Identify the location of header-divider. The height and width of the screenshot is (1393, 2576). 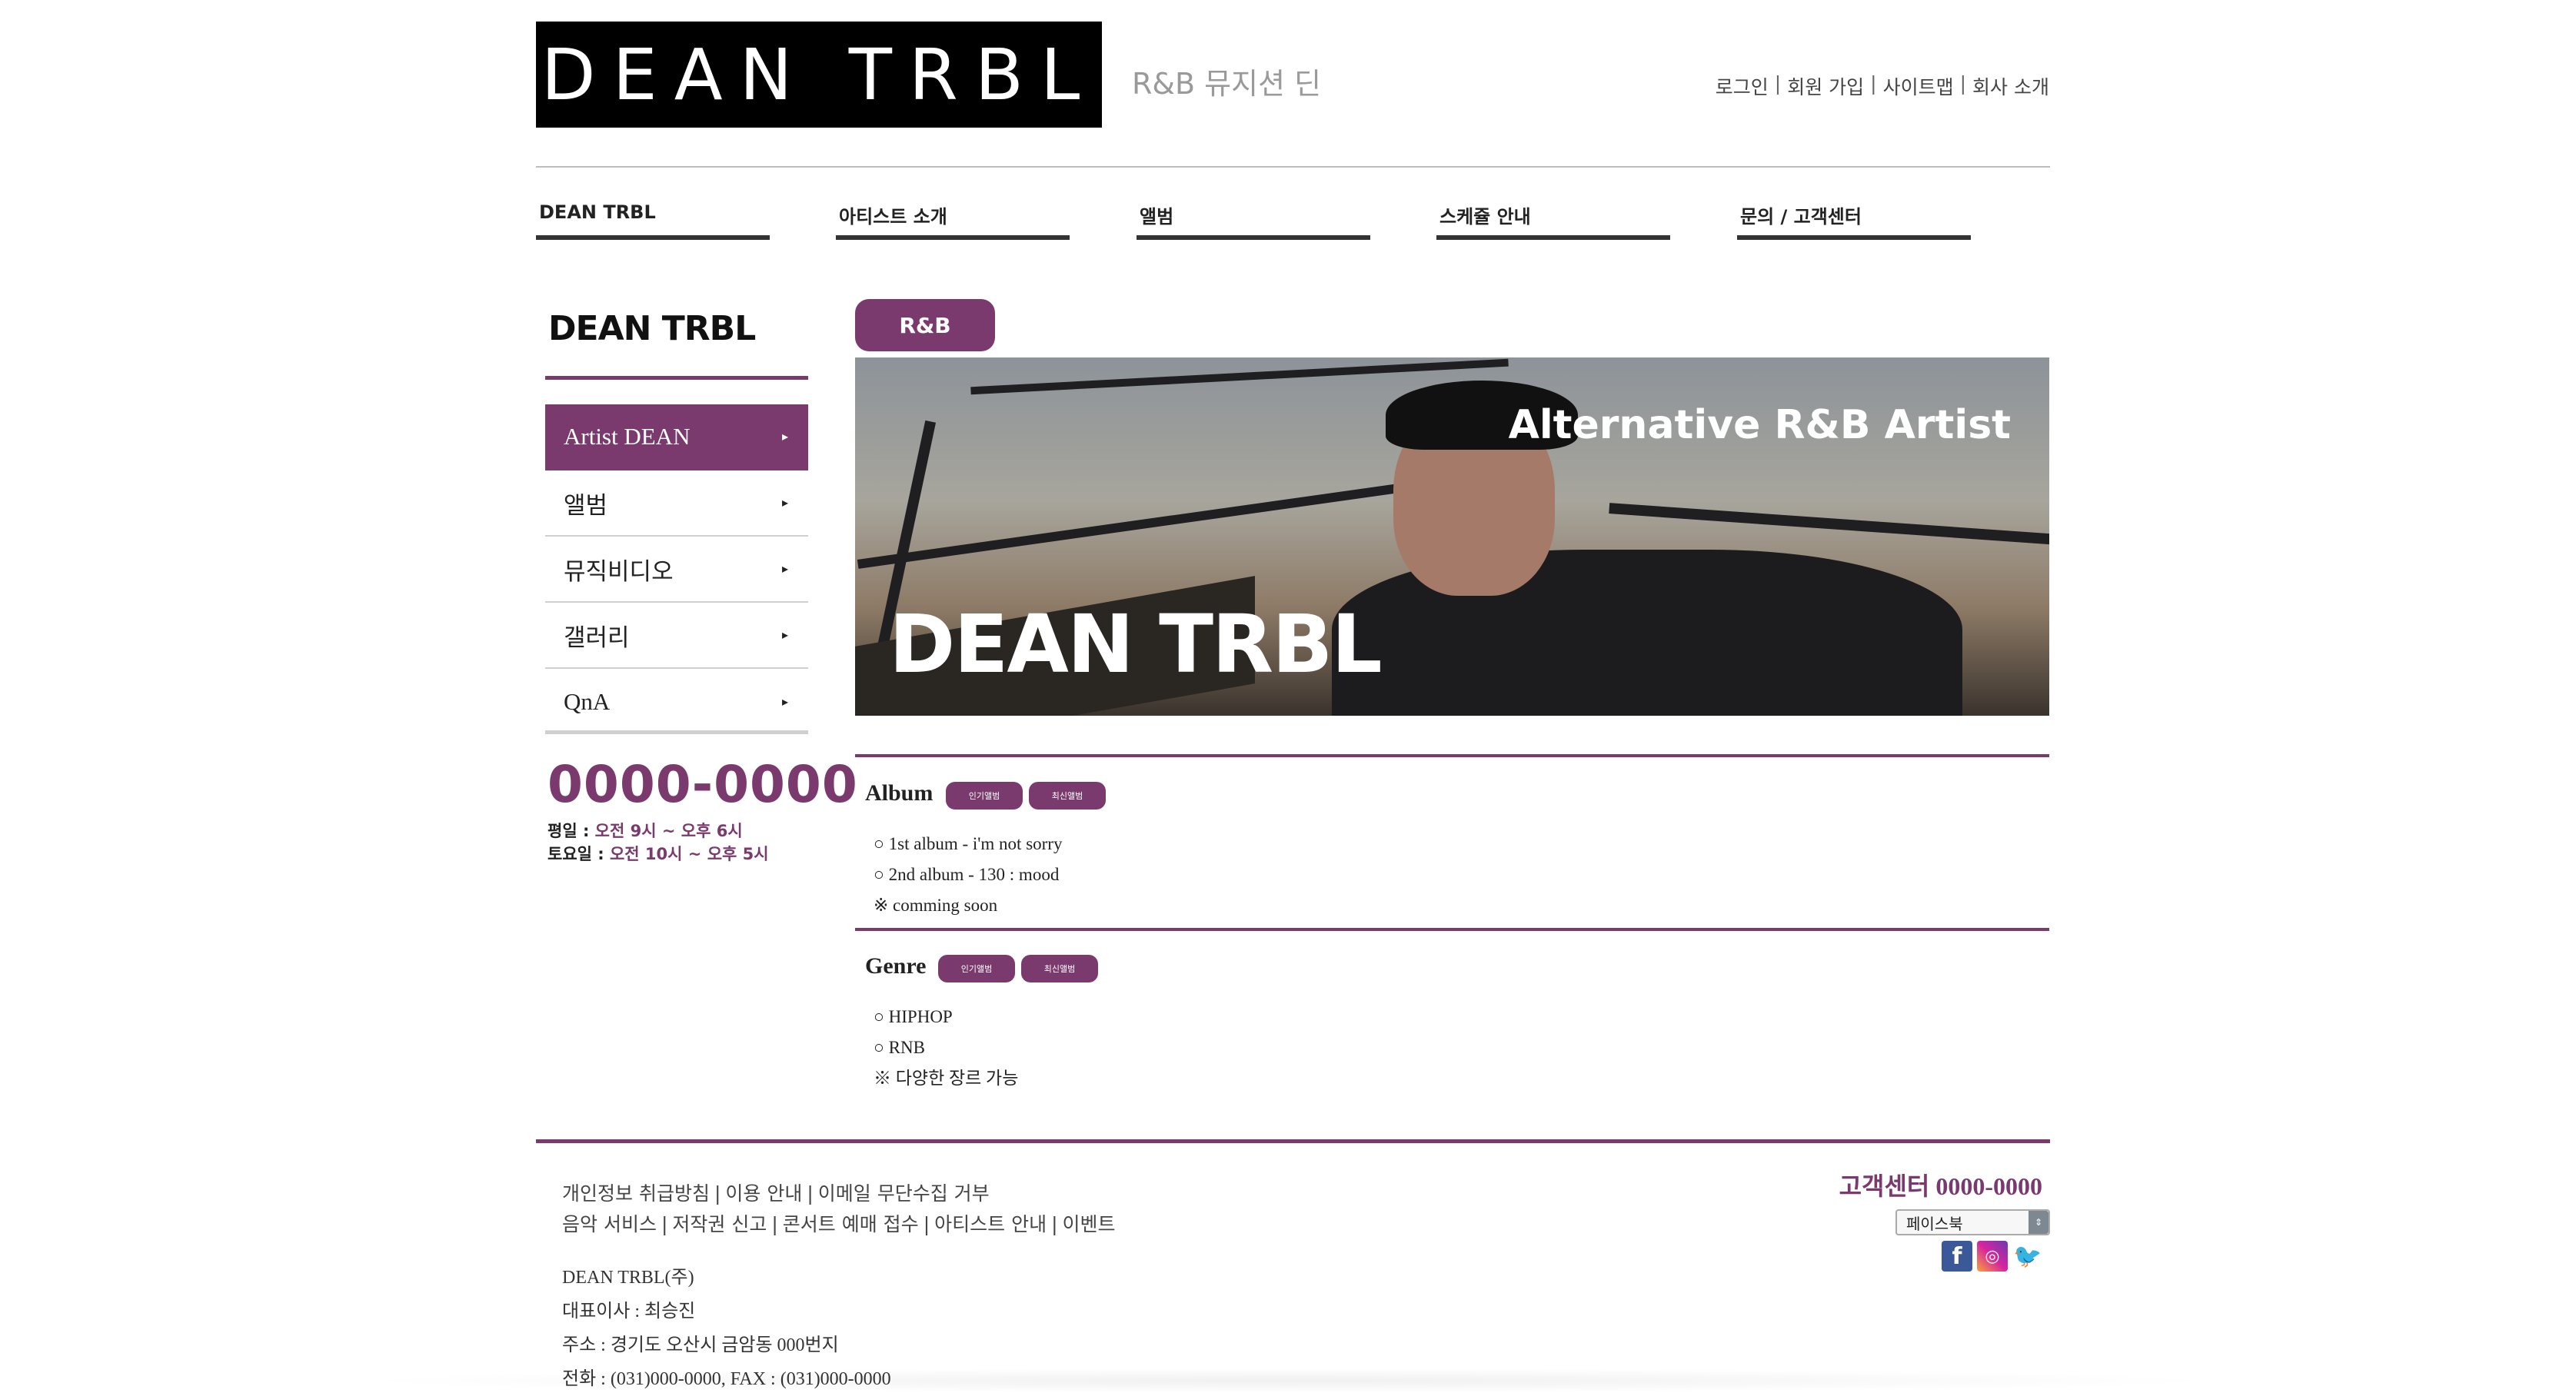
(1293, 167).